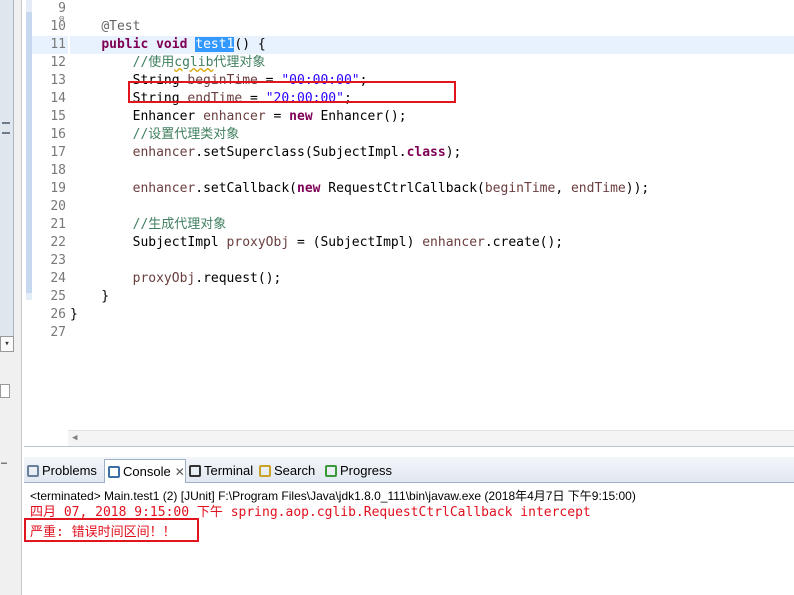 The width and height of the screenshot is (794, 595). What do you see at coordinates (180, 472) in the screenshot?
I see `close-tab-icon: ✕` at bounding box center [180, 472].